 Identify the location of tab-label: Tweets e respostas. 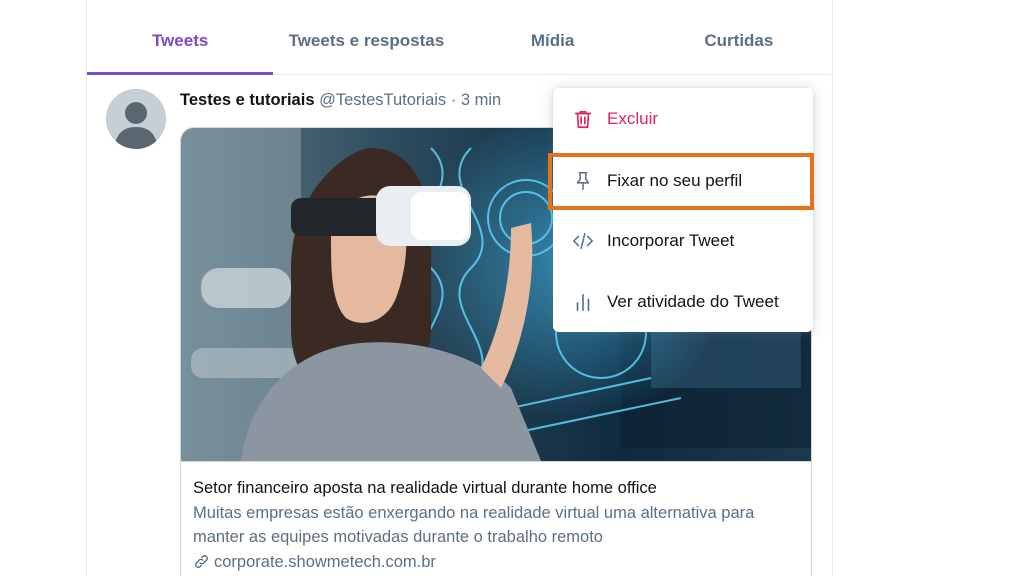
(366, 40).